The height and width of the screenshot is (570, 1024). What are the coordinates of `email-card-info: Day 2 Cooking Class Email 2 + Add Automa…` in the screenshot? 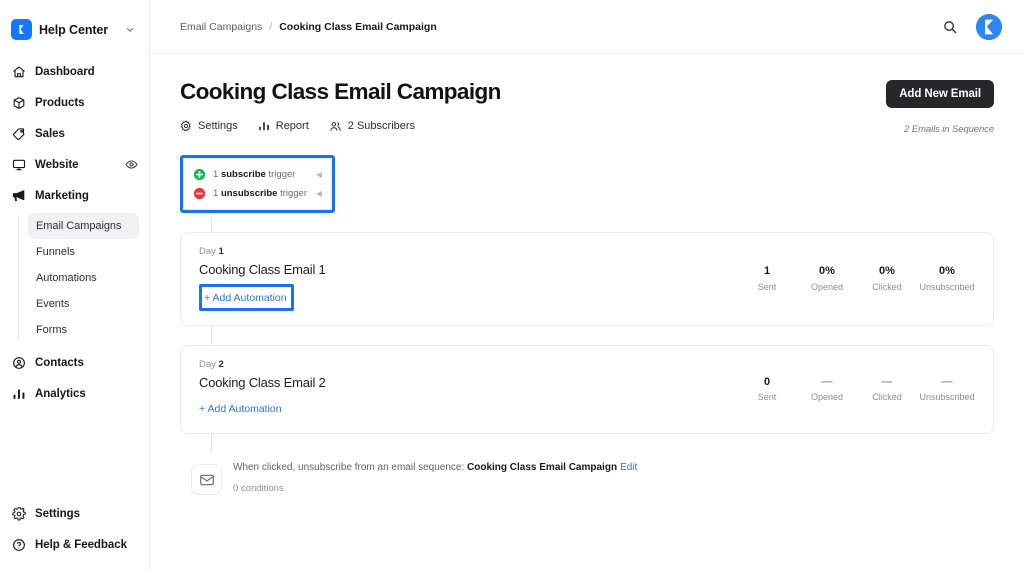 It's located at (262, 389).